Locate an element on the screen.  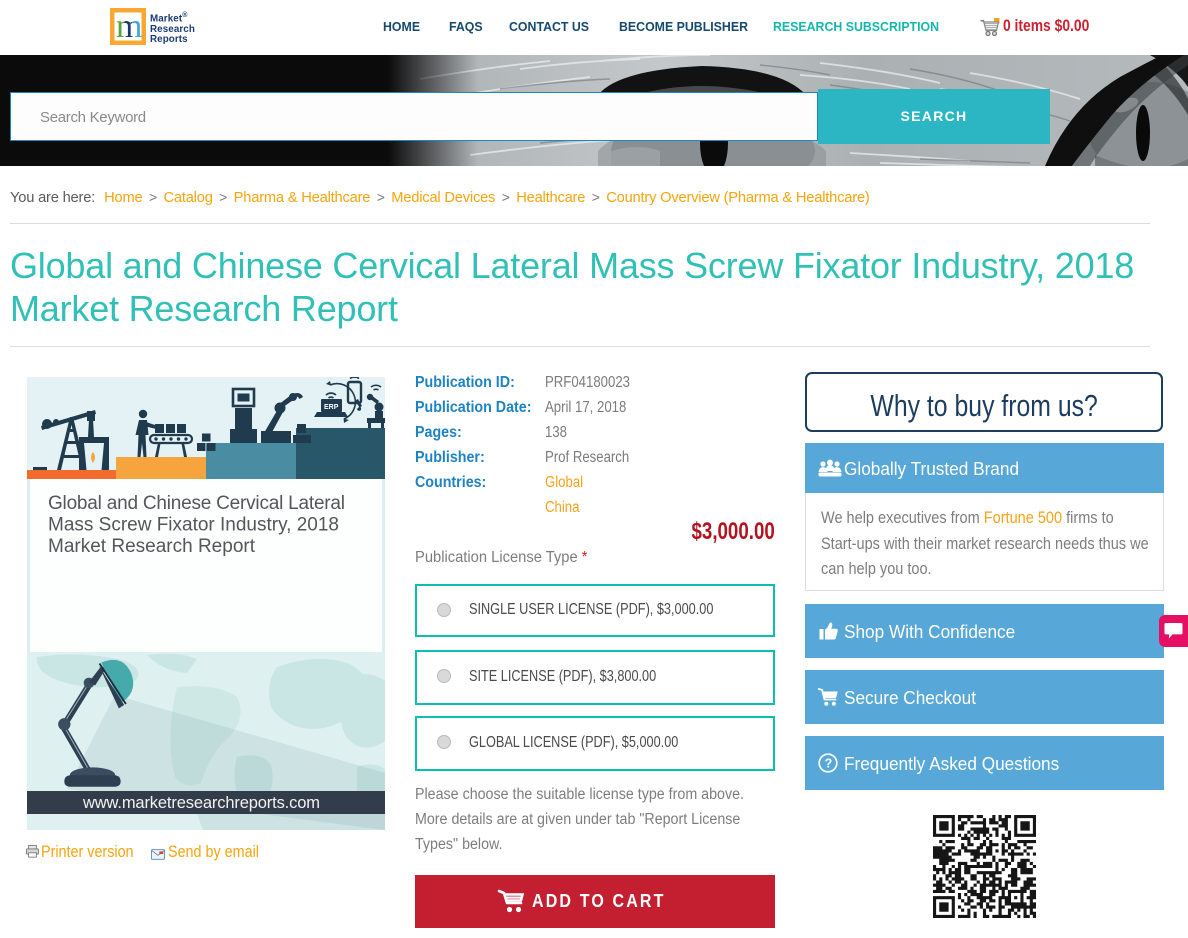
svg-text: ERP is located at coordinates (331, 407).